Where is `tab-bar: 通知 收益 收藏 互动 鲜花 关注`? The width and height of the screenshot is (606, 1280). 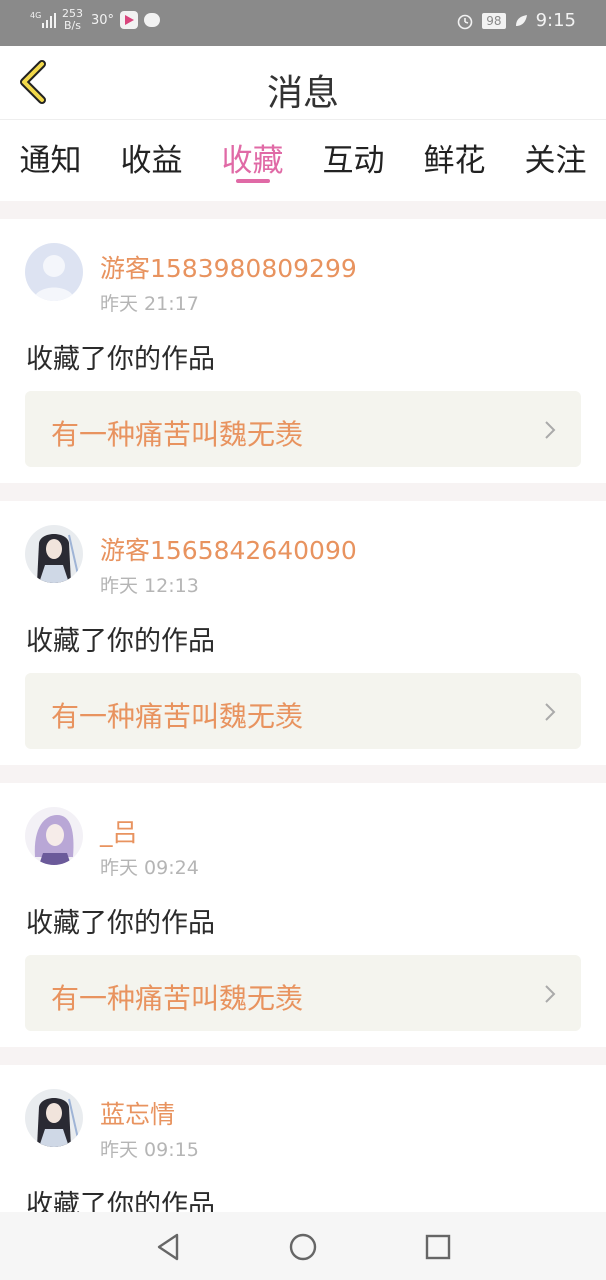 tab-bar: 通知 收益 收藏 互动 鲜花 关注 is located at coordinates (303, 161).